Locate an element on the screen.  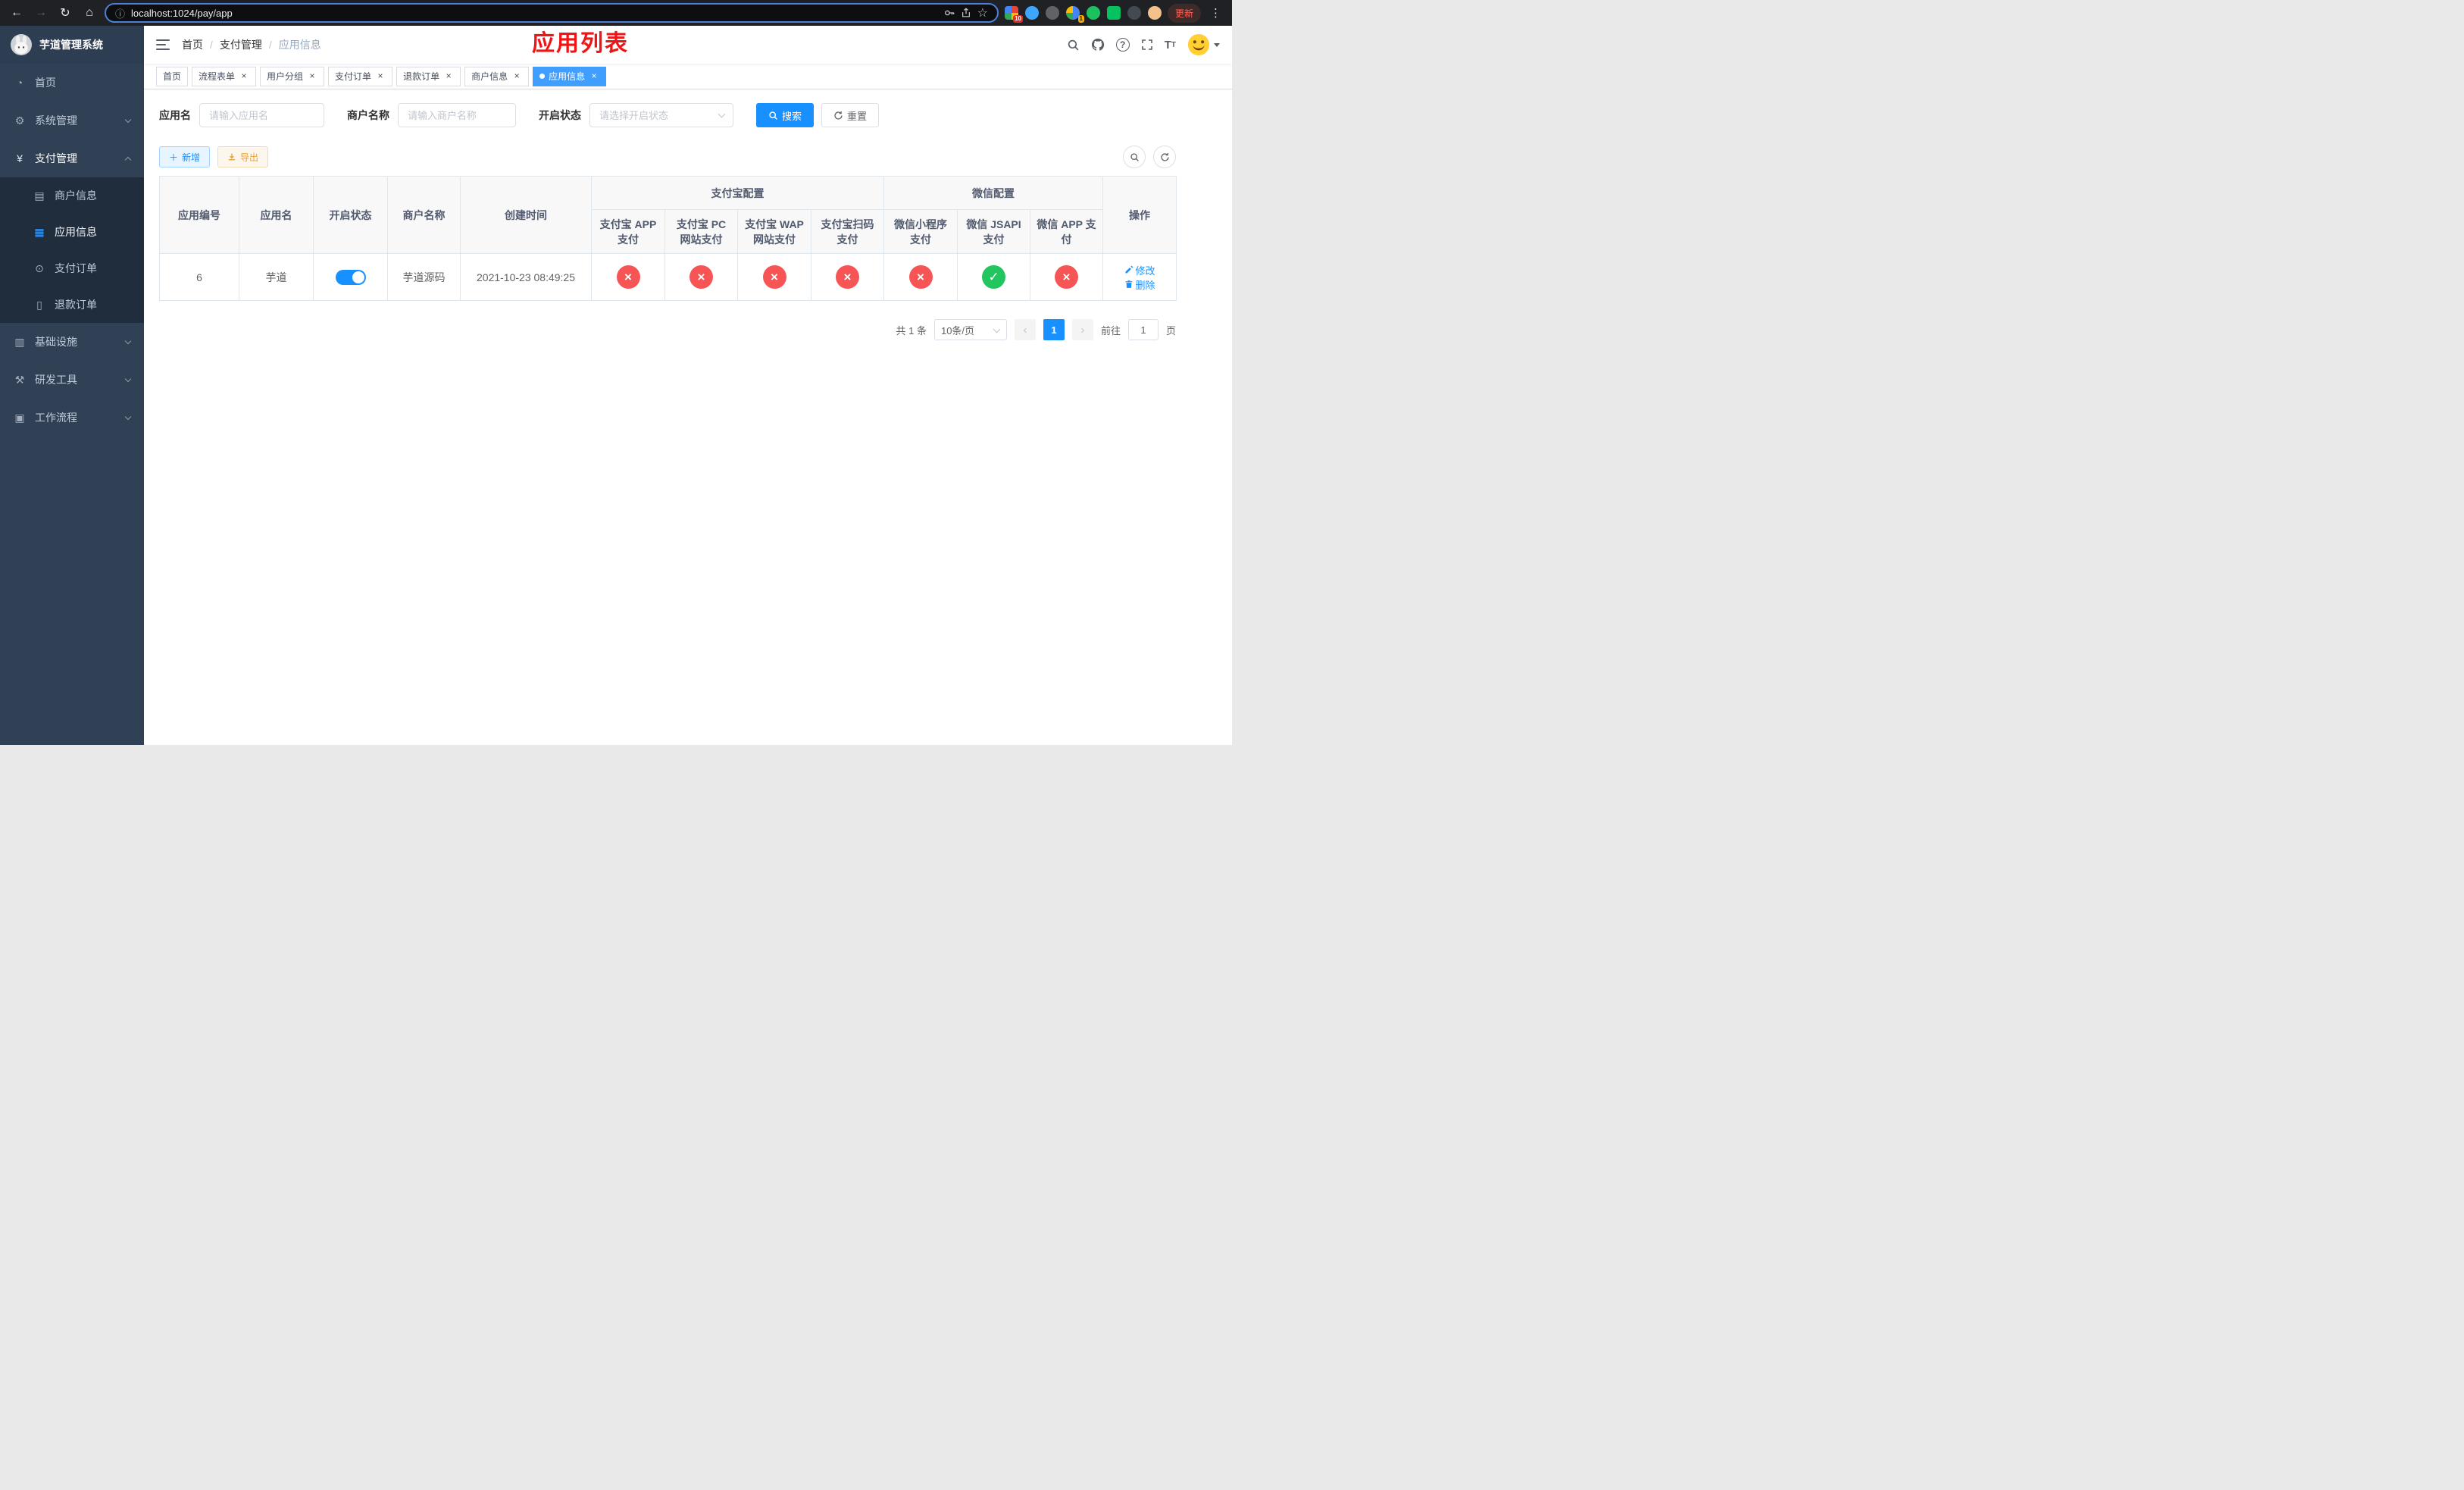
search-form: 应用名 商户名称 开启状态 is located at coordinates (667, 115).